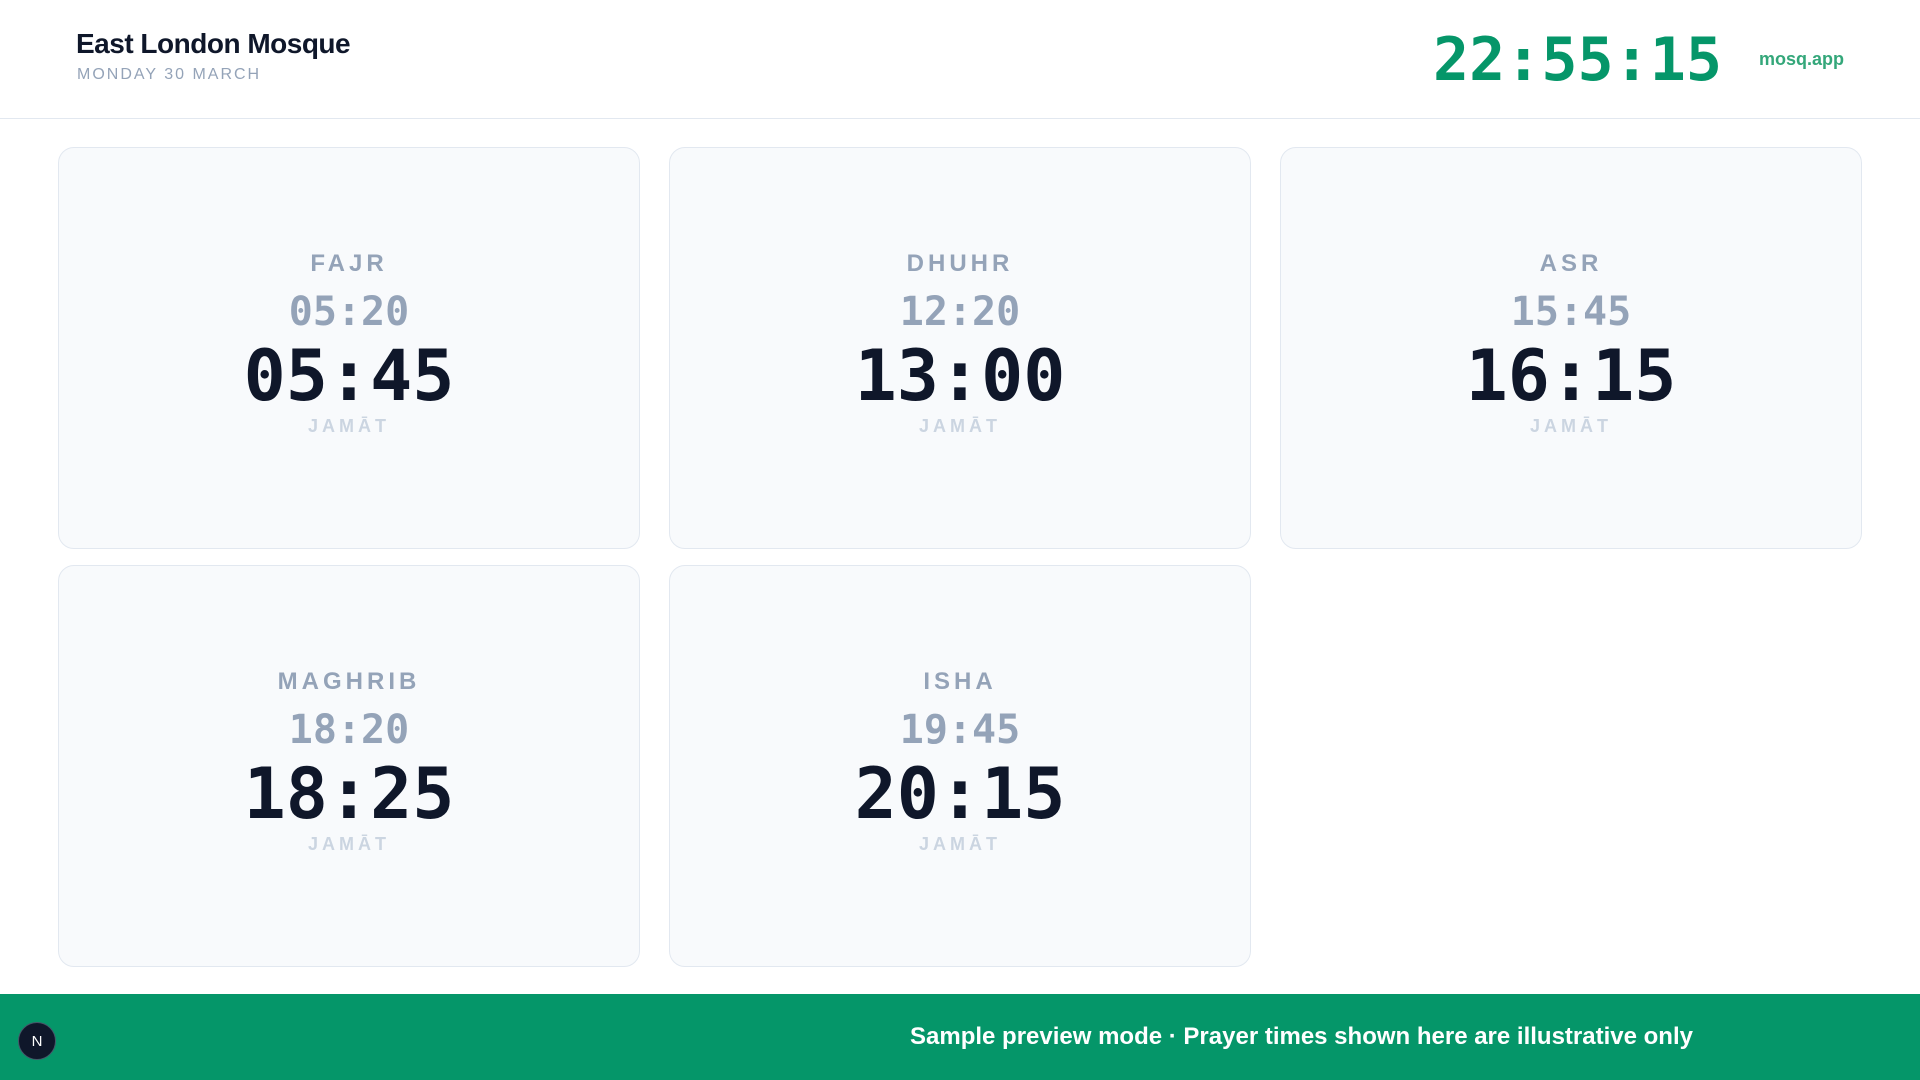  I want to click on current-time-clock: 22:55:15, so click(1577, 60).